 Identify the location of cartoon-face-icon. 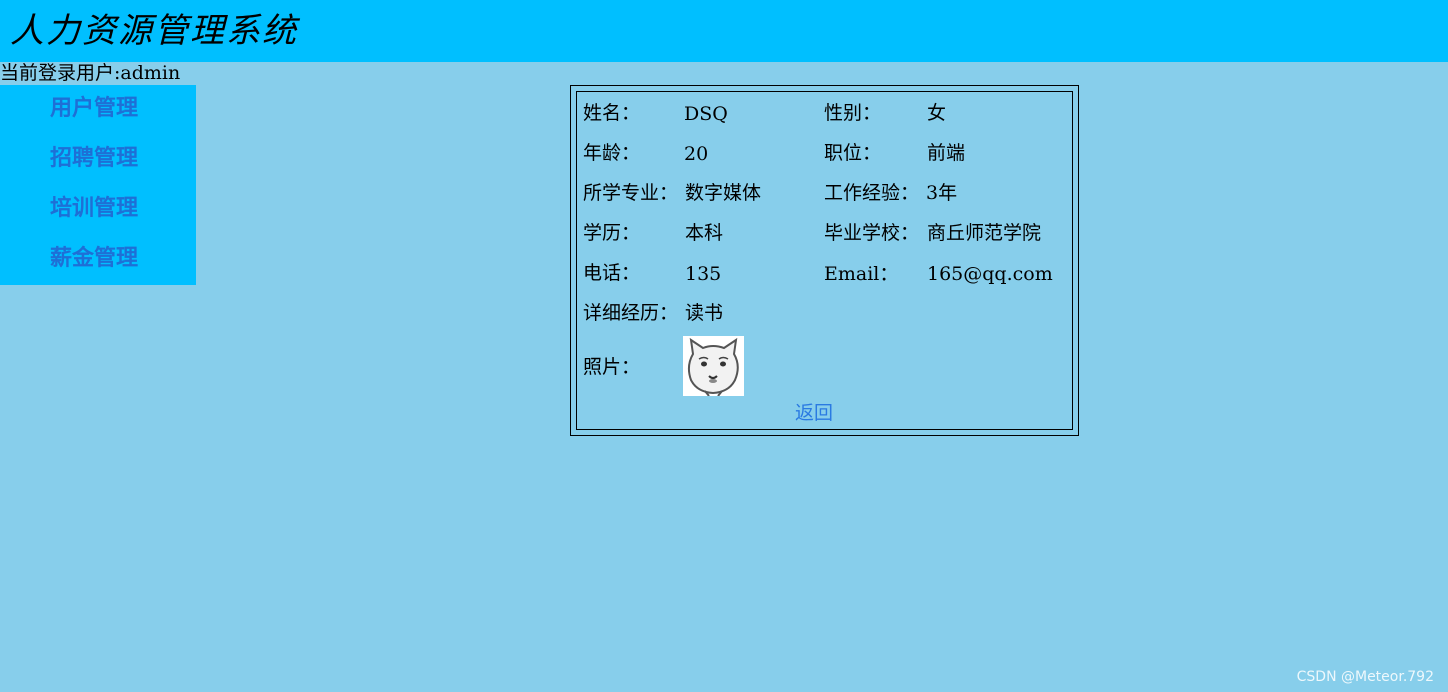
(713, 366).